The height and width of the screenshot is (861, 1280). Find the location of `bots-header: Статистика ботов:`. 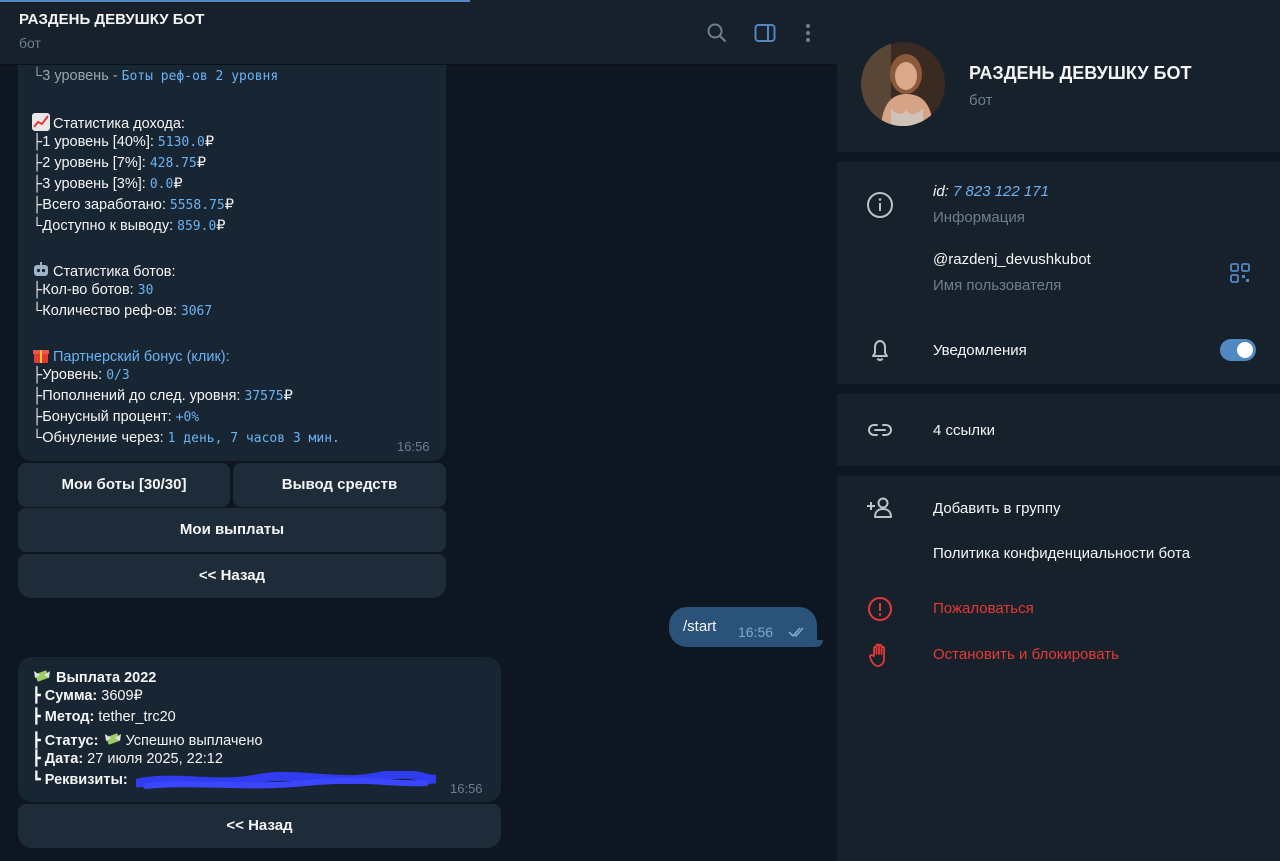

bots-header: Статистика ботов: is located at coordinates (114, 272).